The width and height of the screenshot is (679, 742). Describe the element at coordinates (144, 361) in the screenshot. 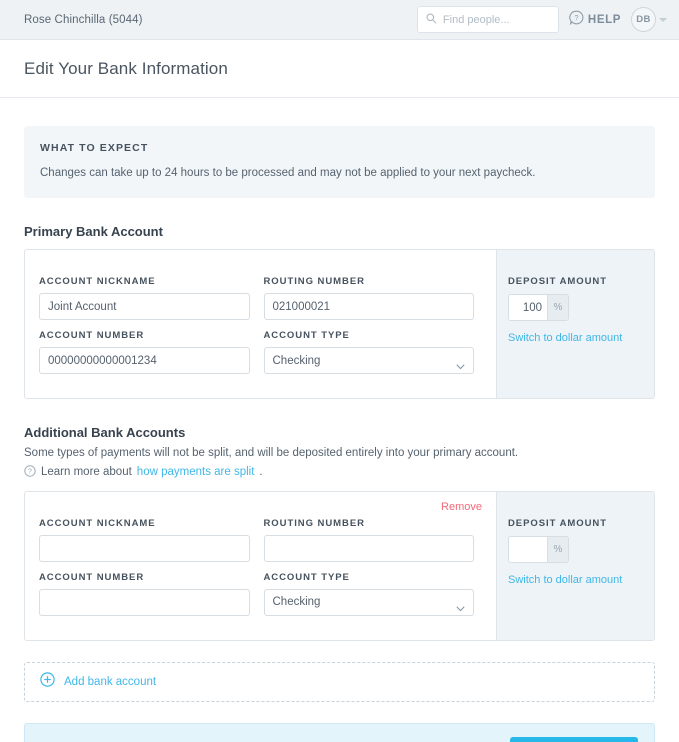

I see `primary-account-number-input` at that location.